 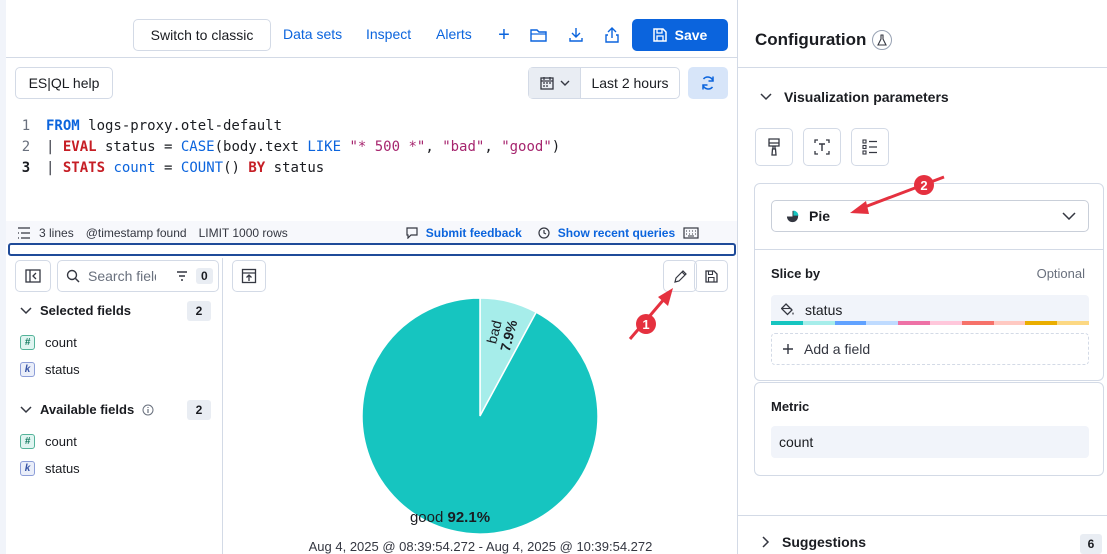 I want to click on metric-card: Metric count, so click(x=929, y=429).